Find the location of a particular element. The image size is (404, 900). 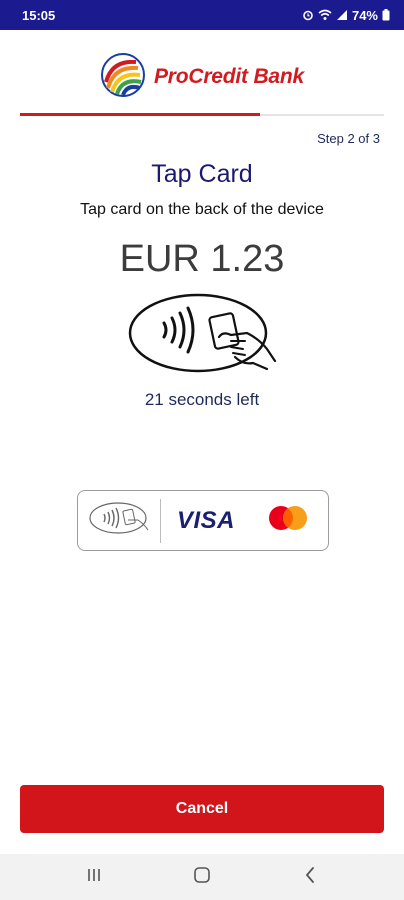

divider is located at coordinates (160, 520).